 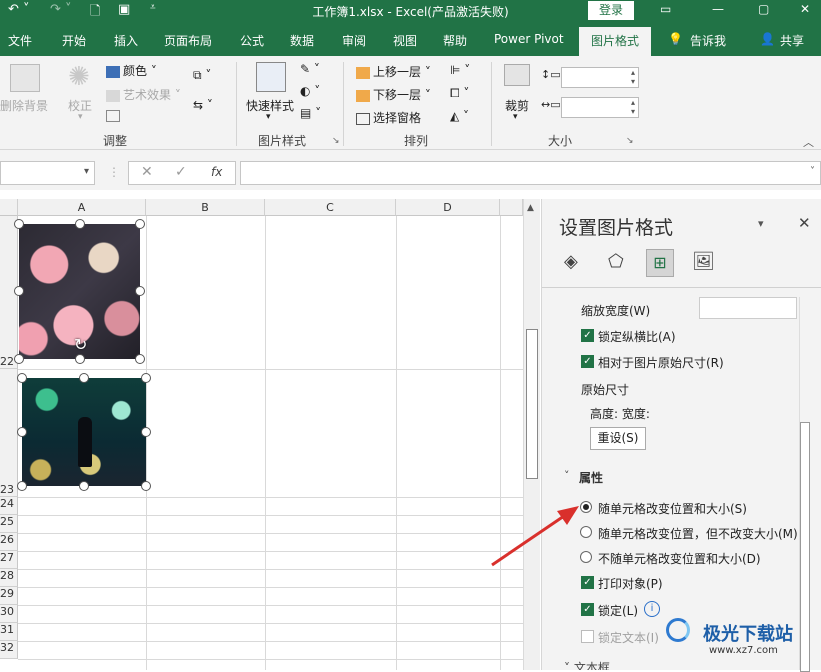 What do you see at coordinates (388, 117) in the screenshot?
I see `selection-pane-button: 选择窗格` at bounding box center [388, 117].